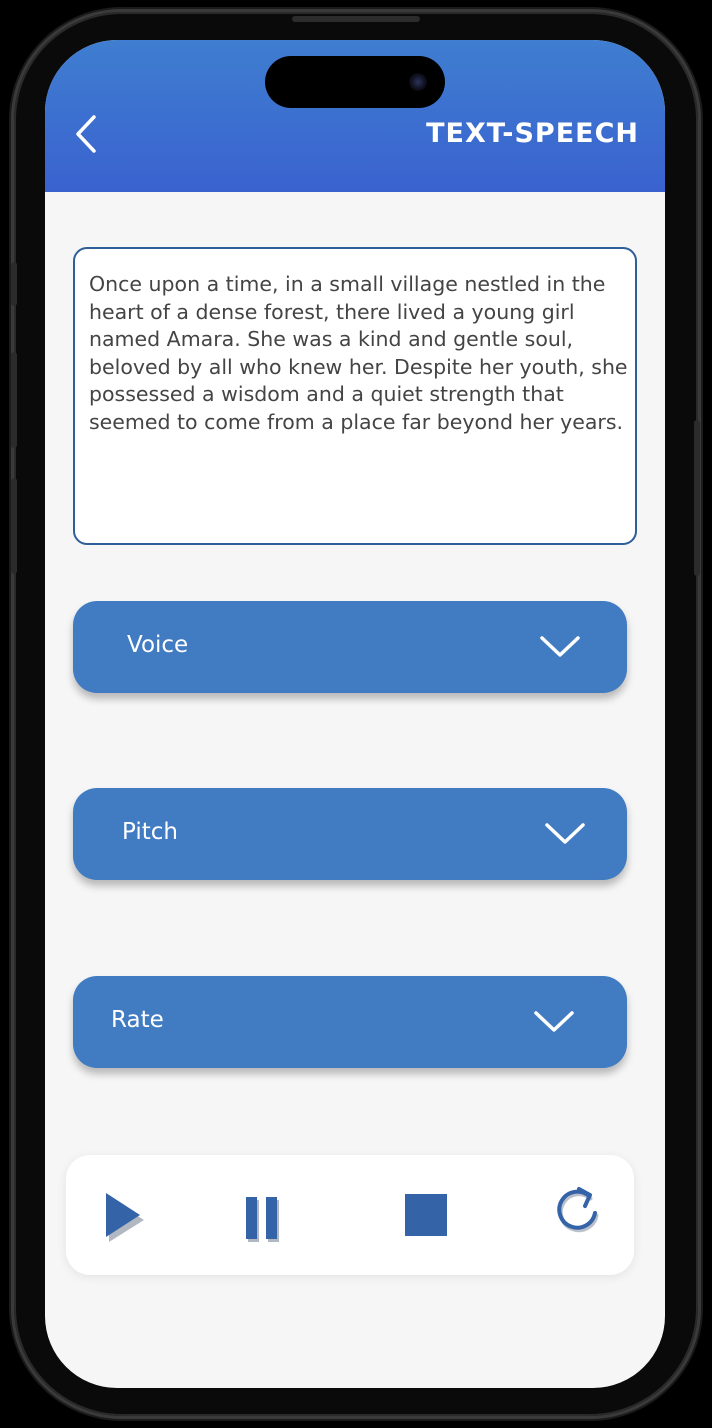 This screenshot has width=712, height=1428. What do you see at coordinates (418, 82) in the screenshot?
I see `front-camera` at bounding box center [418, 82].